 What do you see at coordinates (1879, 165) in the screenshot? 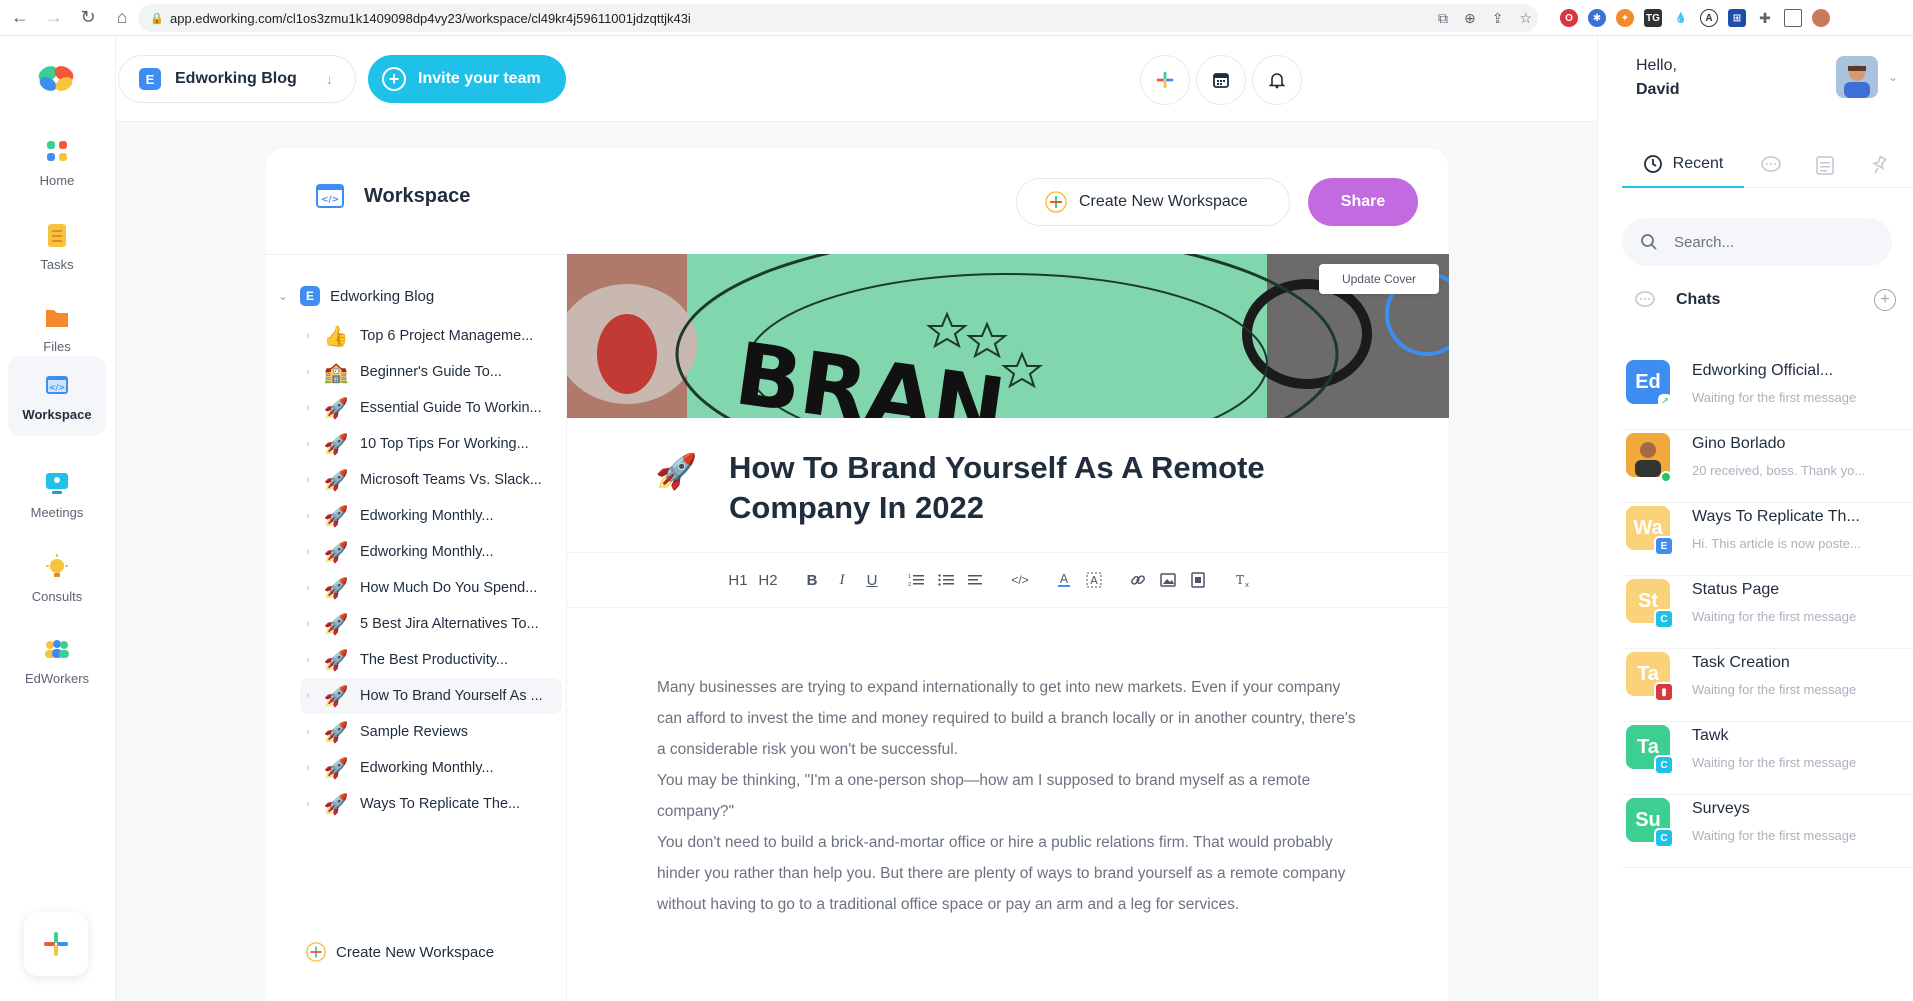
I see `tab-pins` at bounding box center [1879, 165].